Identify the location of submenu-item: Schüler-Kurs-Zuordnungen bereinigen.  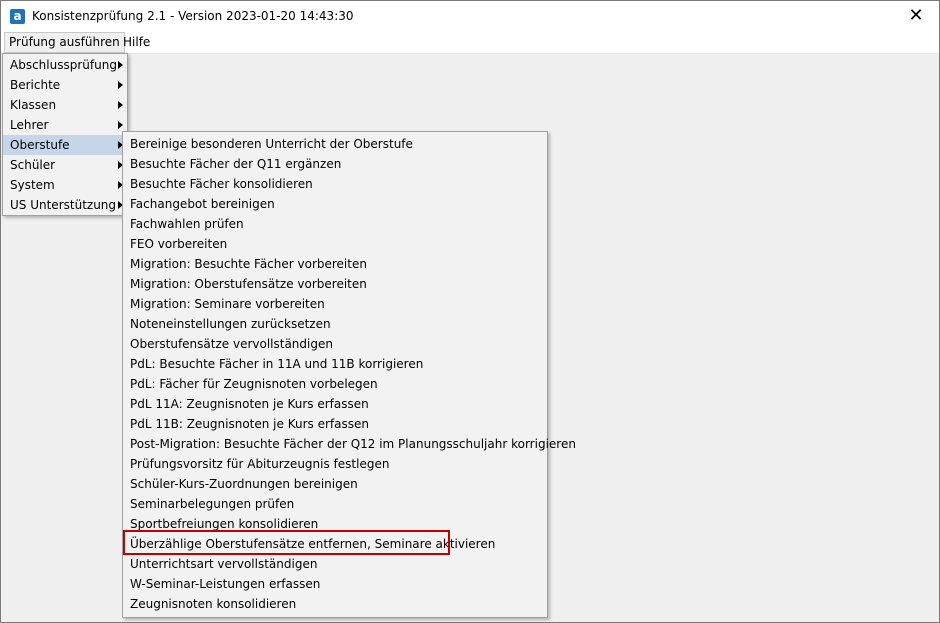
(335, 484).